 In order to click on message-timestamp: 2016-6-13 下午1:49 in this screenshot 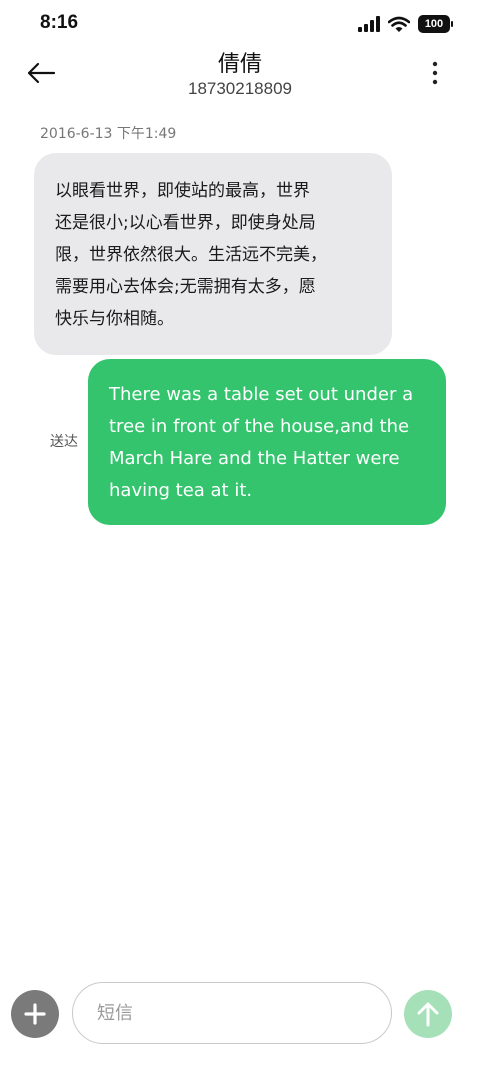, I will do `click(108, 134)`.